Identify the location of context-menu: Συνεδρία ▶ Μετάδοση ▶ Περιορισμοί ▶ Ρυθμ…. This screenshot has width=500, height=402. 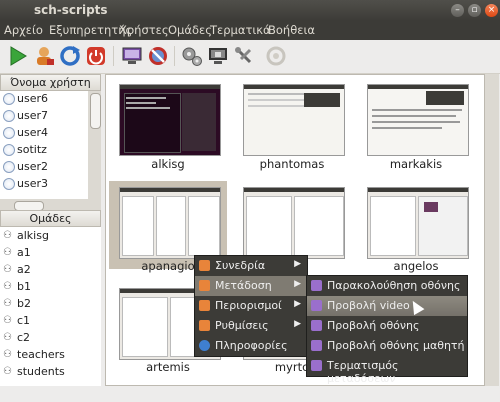
(251, 306).